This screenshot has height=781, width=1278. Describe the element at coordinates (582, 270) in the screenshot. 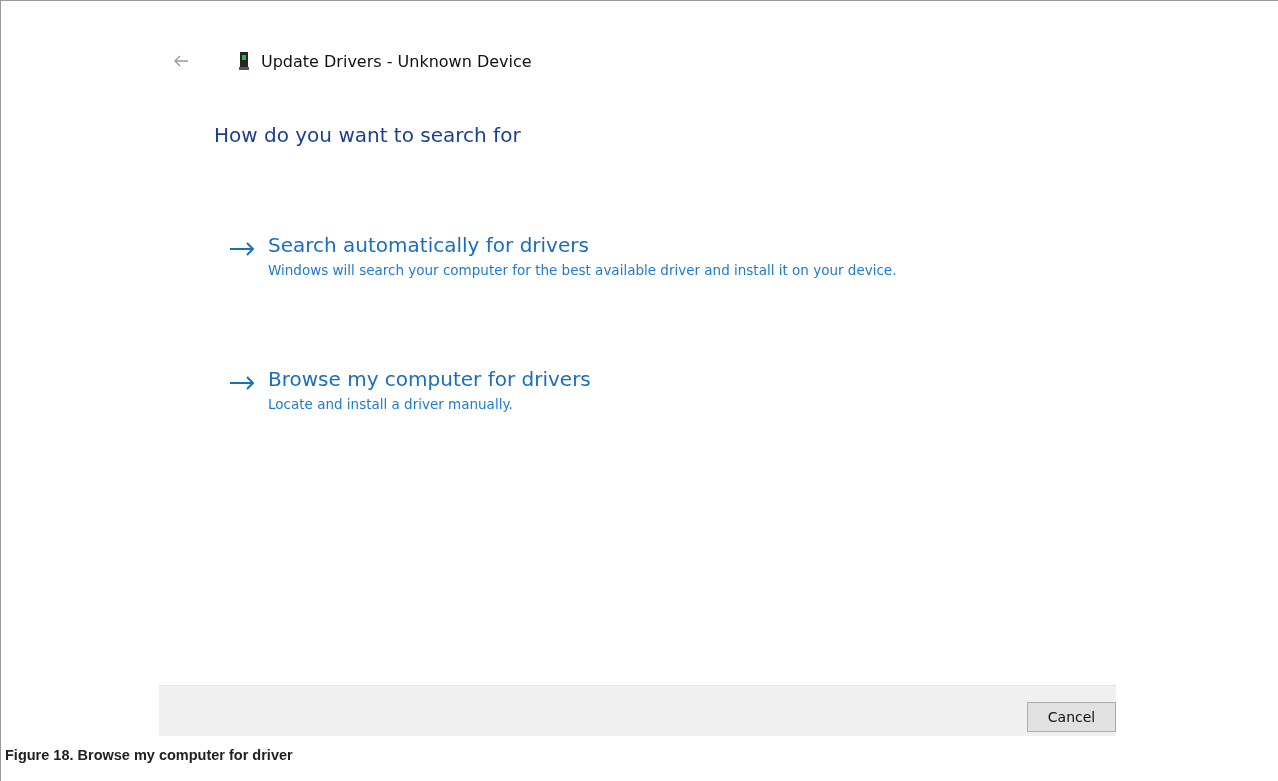

I see `option-description: Windows will search your computer for the best available driver and install it on your device.` at that location.